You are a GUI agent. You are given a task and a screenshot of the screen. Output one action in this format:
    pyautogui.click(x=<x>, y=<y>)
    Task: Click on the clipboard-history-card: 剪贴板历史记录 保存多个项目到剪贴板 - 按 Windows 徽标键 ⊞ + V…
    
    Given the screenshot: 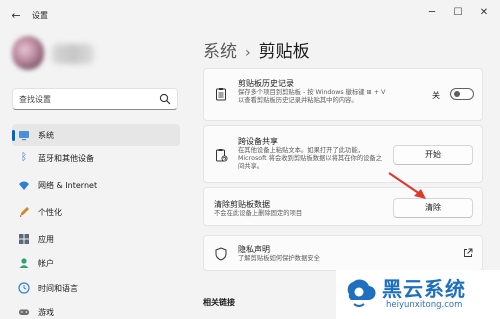 What is the action you would take?
    pyautogui.click(x=343, y=94)
    